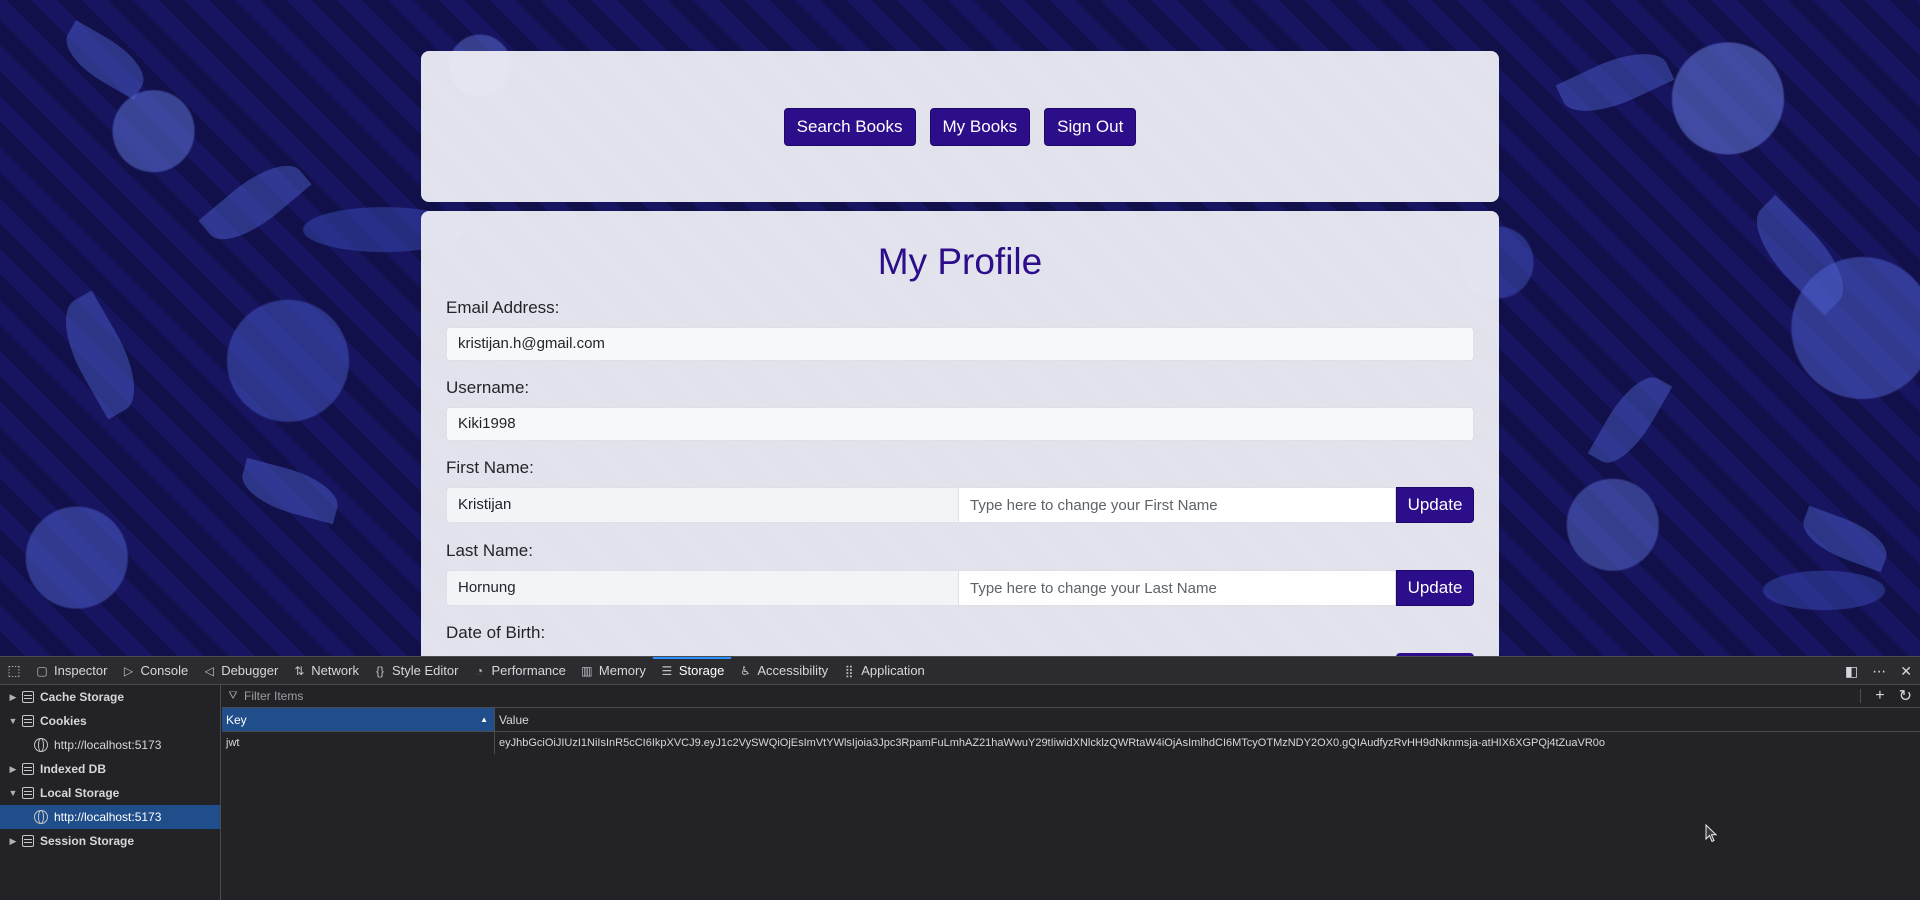  Describe the element at coordinates (425, 670) in the screenshot. I see `tab-label: Style Editor` at that location.